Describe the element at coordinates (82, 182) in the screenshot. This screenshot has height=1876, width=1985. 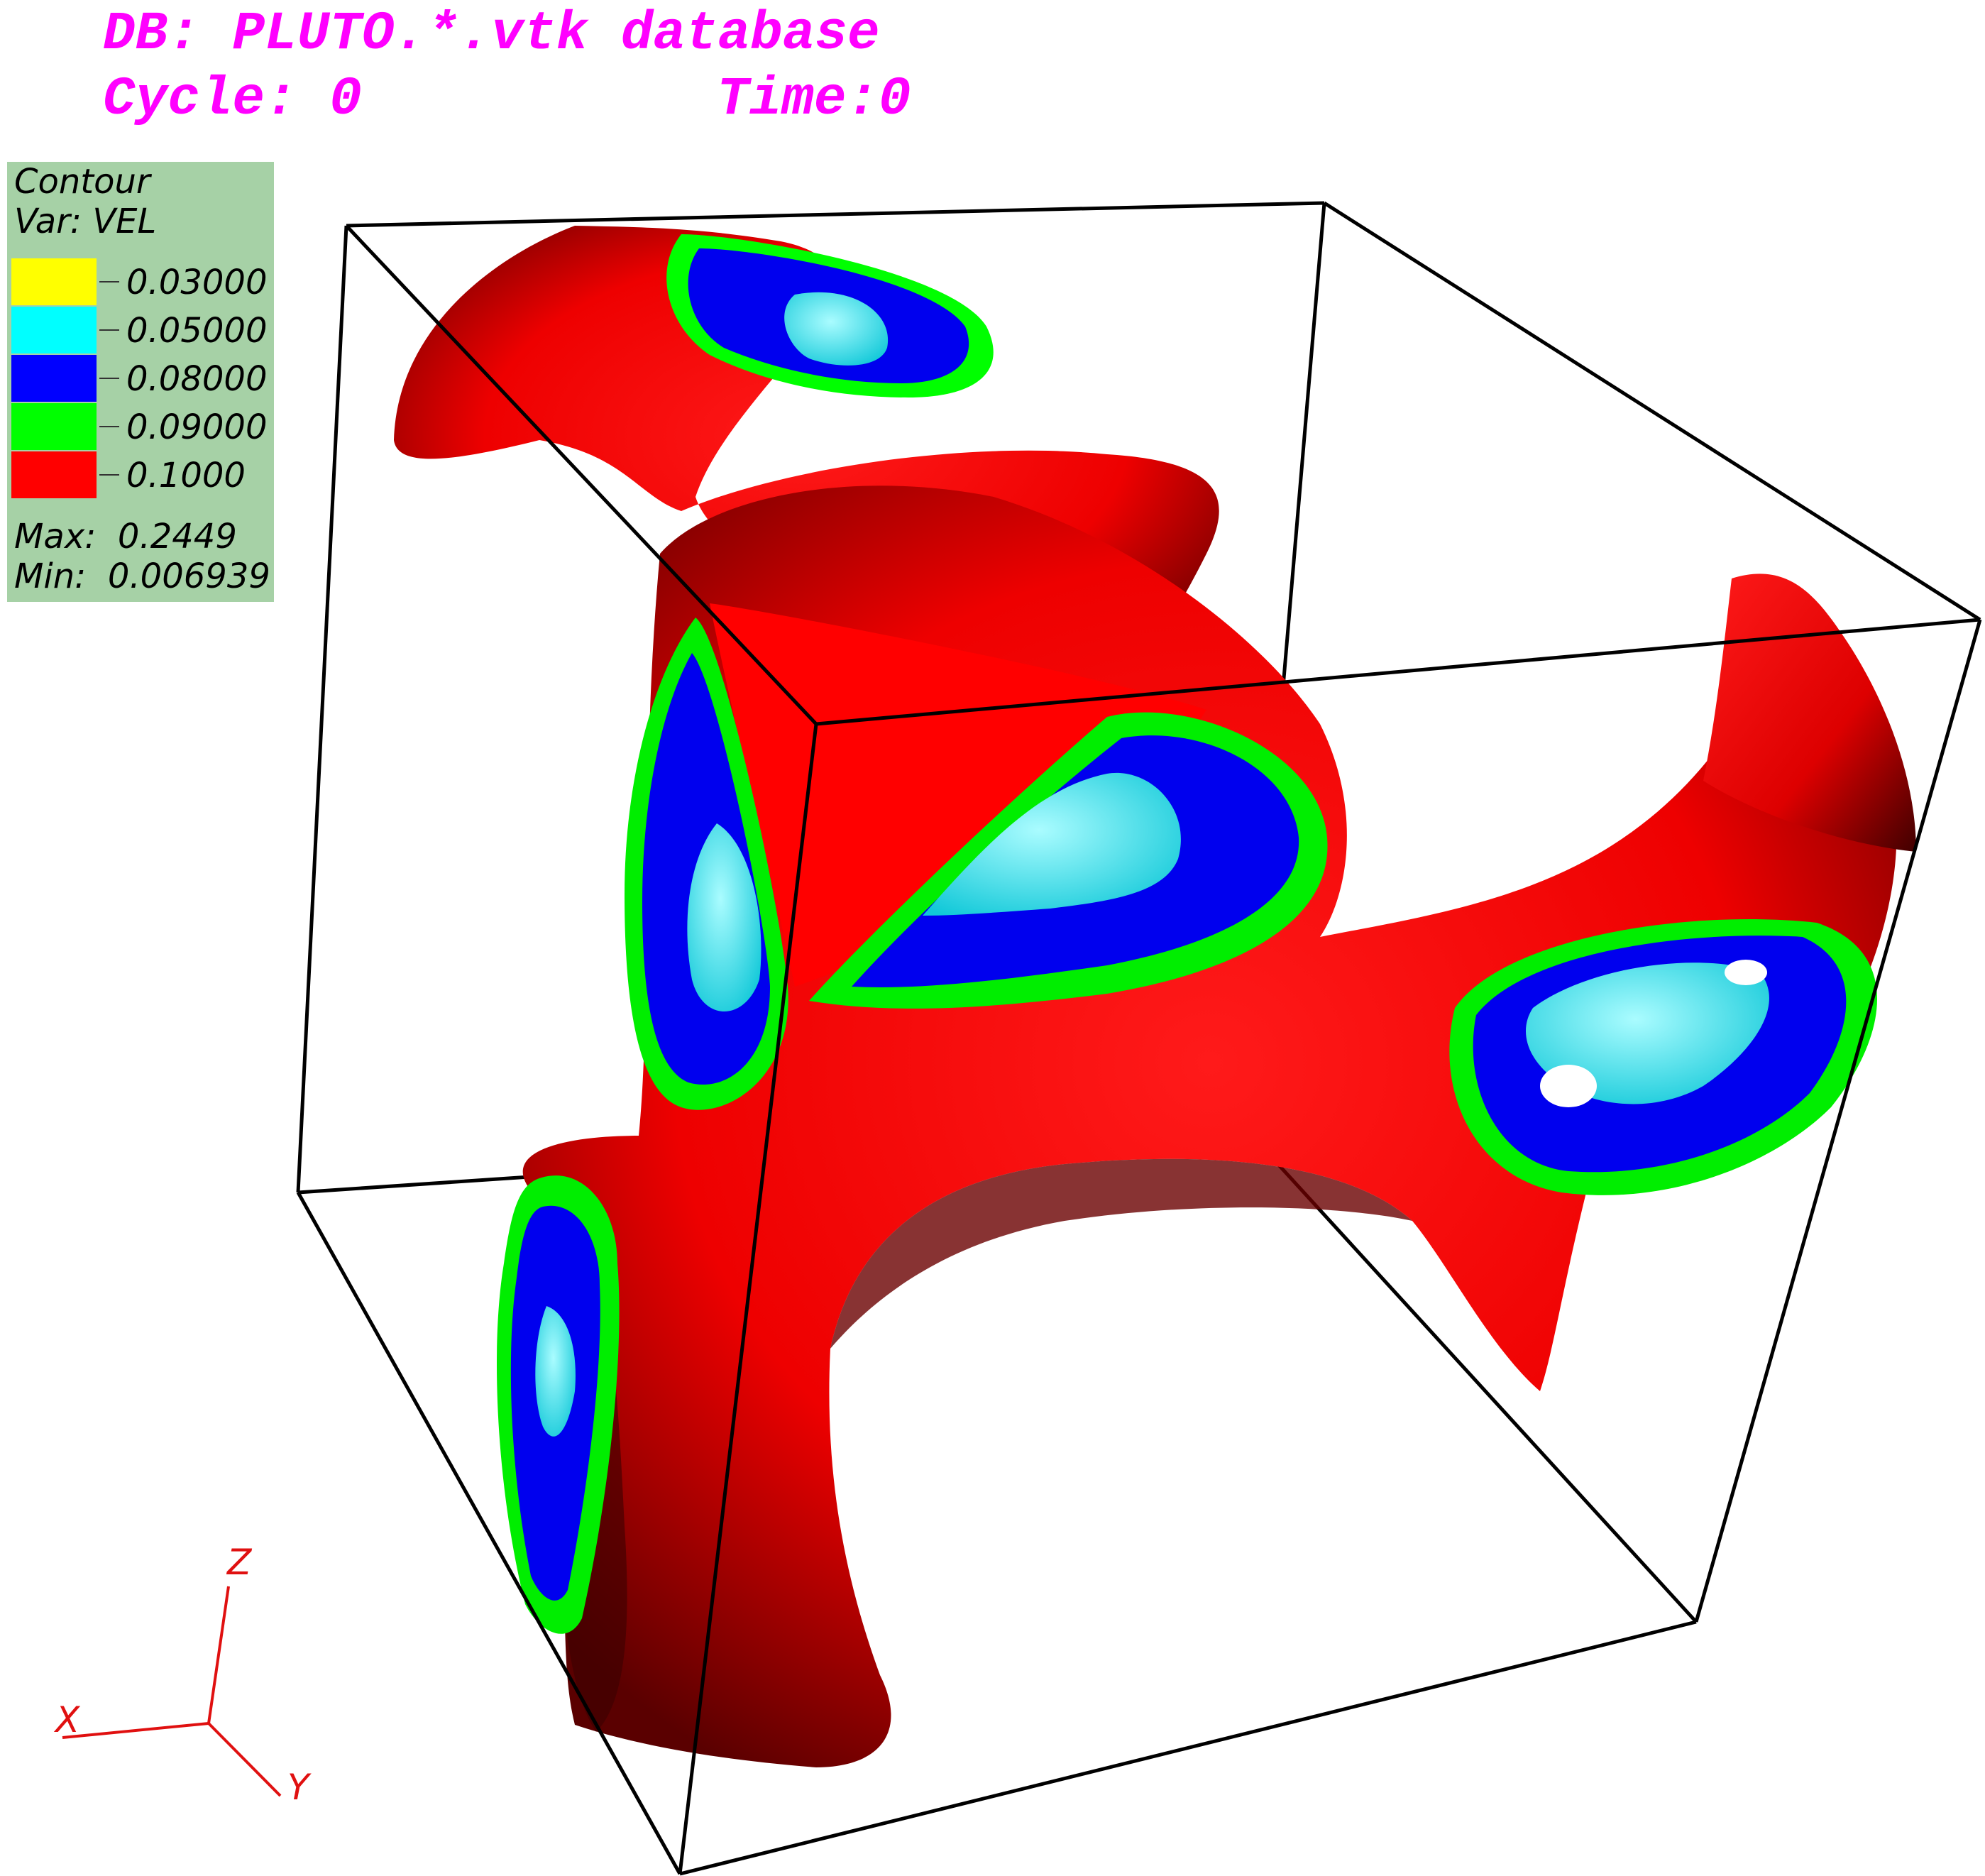
I see `legend-title: Contour` at that location.